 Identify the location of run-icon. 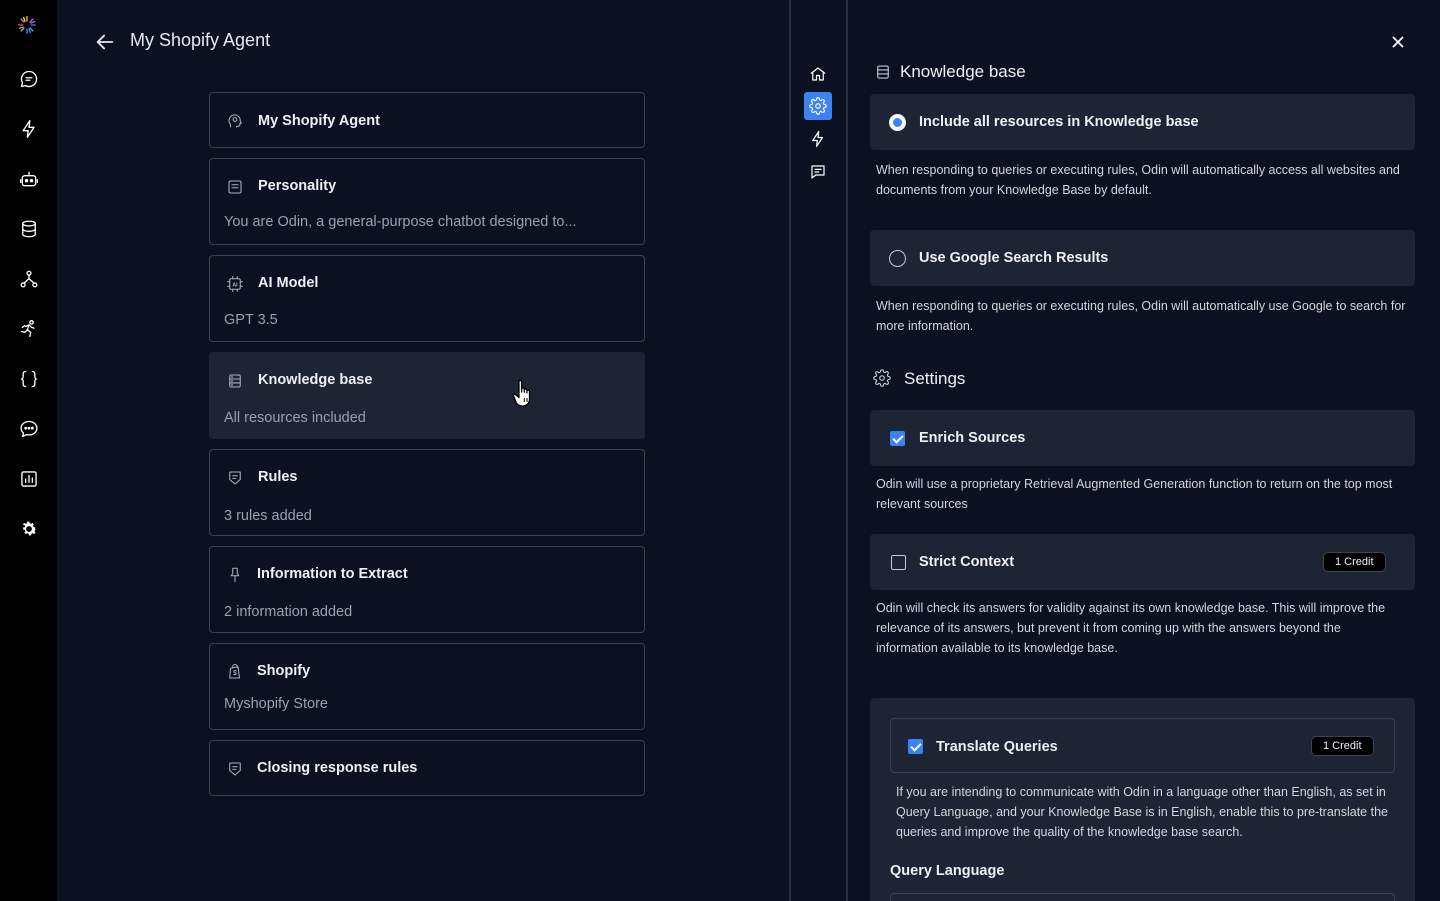
(28, 328).